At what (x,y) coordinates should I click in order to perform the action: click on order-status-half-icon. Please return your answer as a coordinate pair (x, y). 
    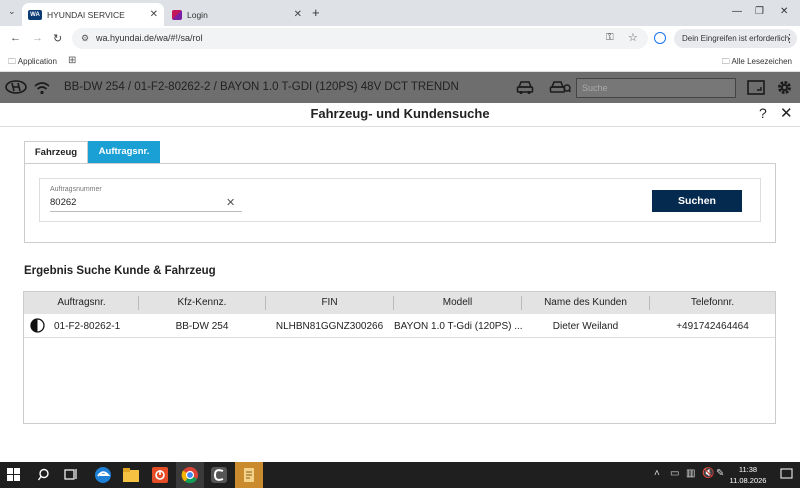
    Looking at the image, I should click on (37, 325).